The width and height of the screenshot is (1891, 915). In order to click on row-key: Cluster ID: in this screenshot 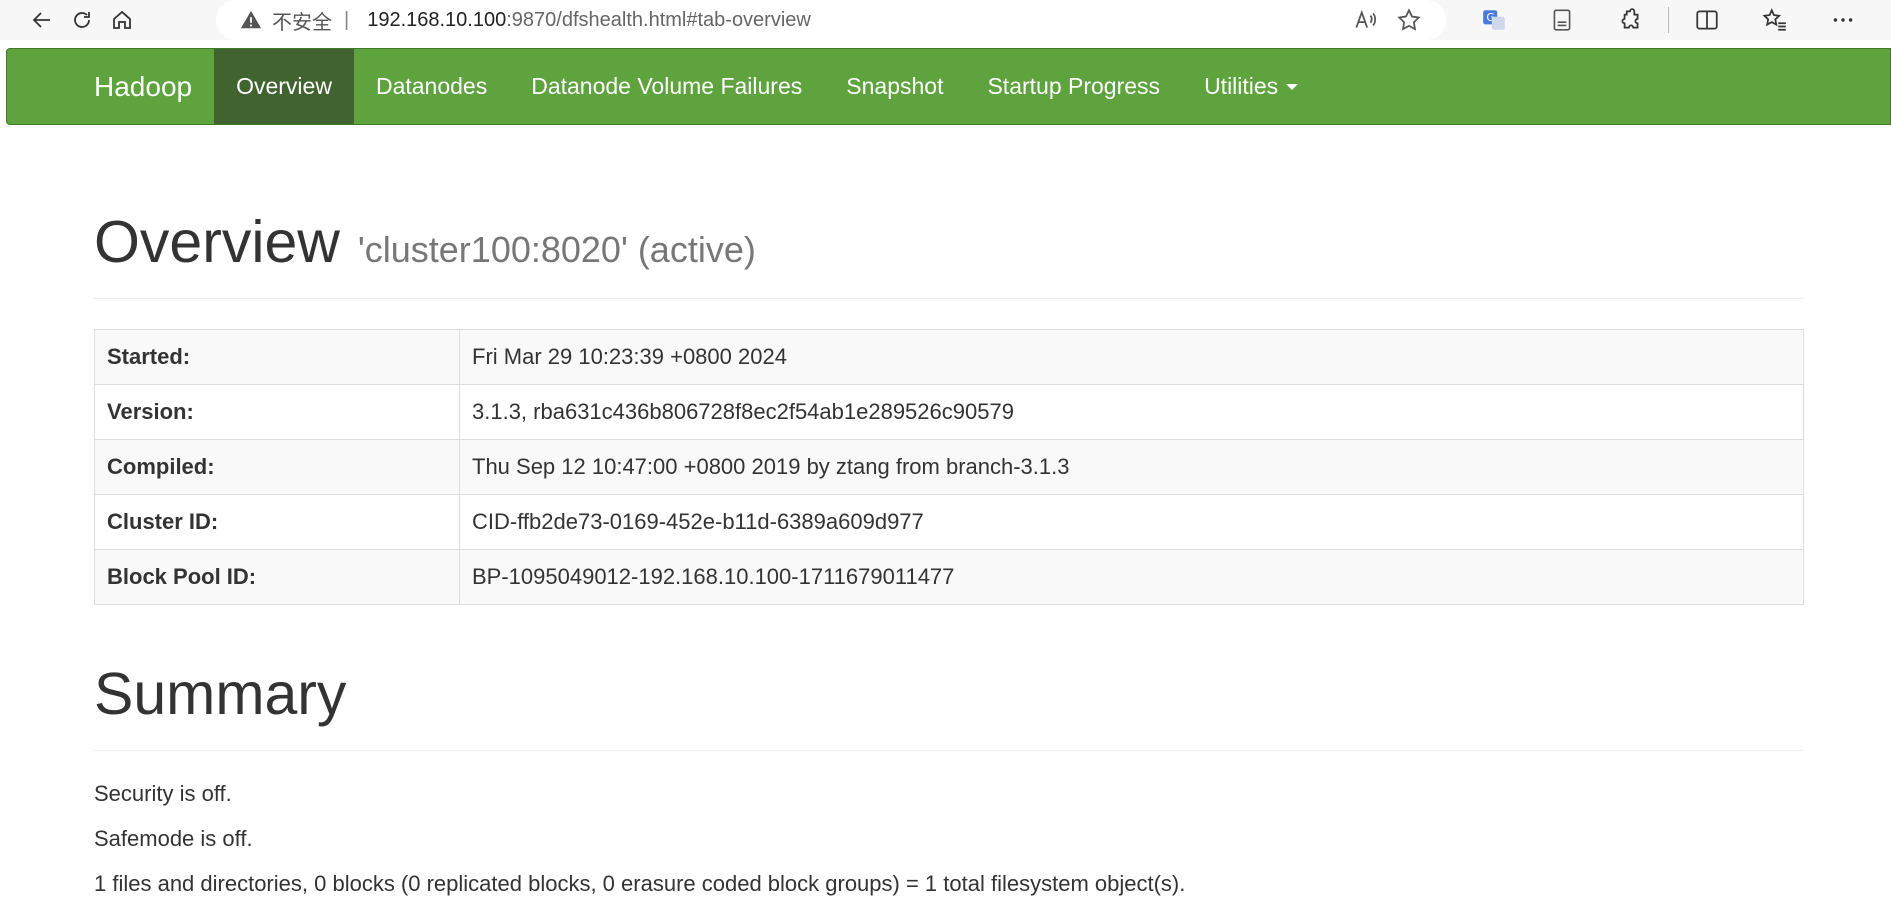, I will do `click(277, 522)`.